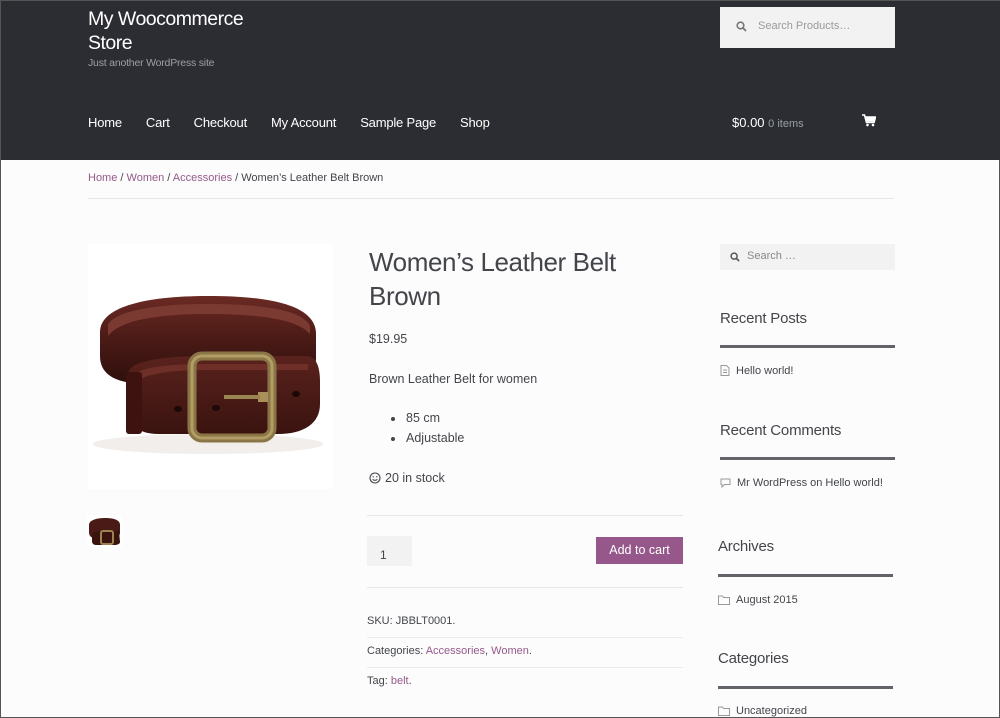 The width and height of the screenshot is (1000, 718). What do you see at coordinates (424, 621) in the screenshot?
I see `sku-value: JBBLT0001` at bounding box center [424, 621].